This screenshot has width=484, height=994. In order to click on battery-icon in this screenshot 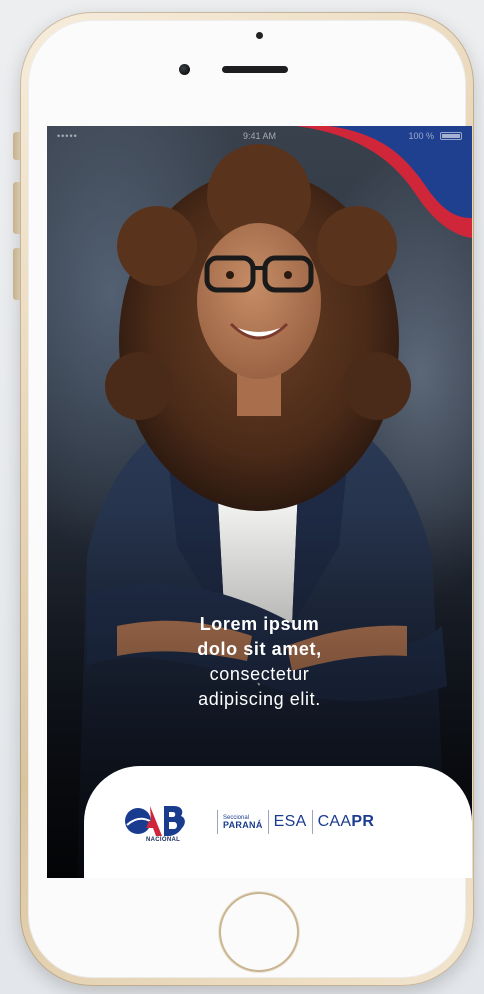, I will do `click(451, 136)`.